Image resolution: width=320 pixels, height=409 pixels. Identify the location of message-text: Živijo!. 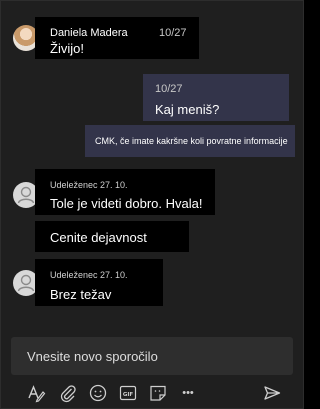
(67, 48).